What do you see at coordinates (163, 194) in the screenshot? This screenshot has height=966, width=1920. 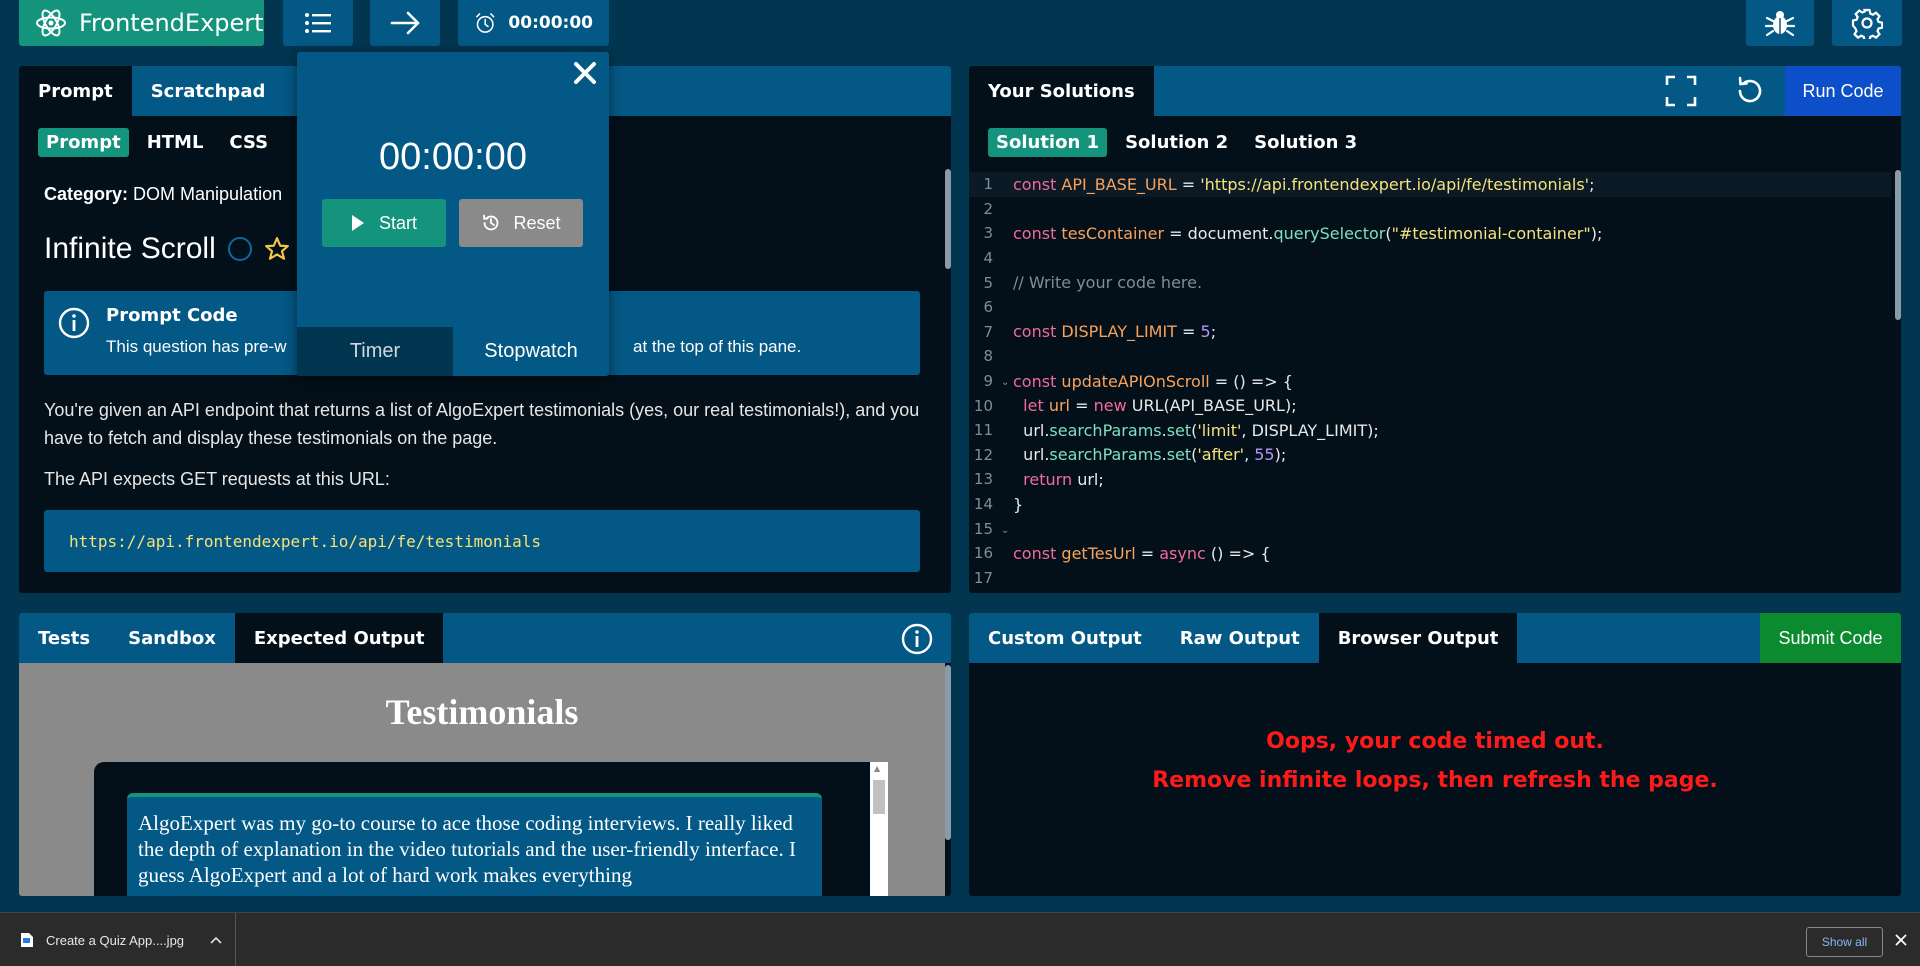 I see `category-line: Category: DOM Manipulation` at bounding box center [163, 194].